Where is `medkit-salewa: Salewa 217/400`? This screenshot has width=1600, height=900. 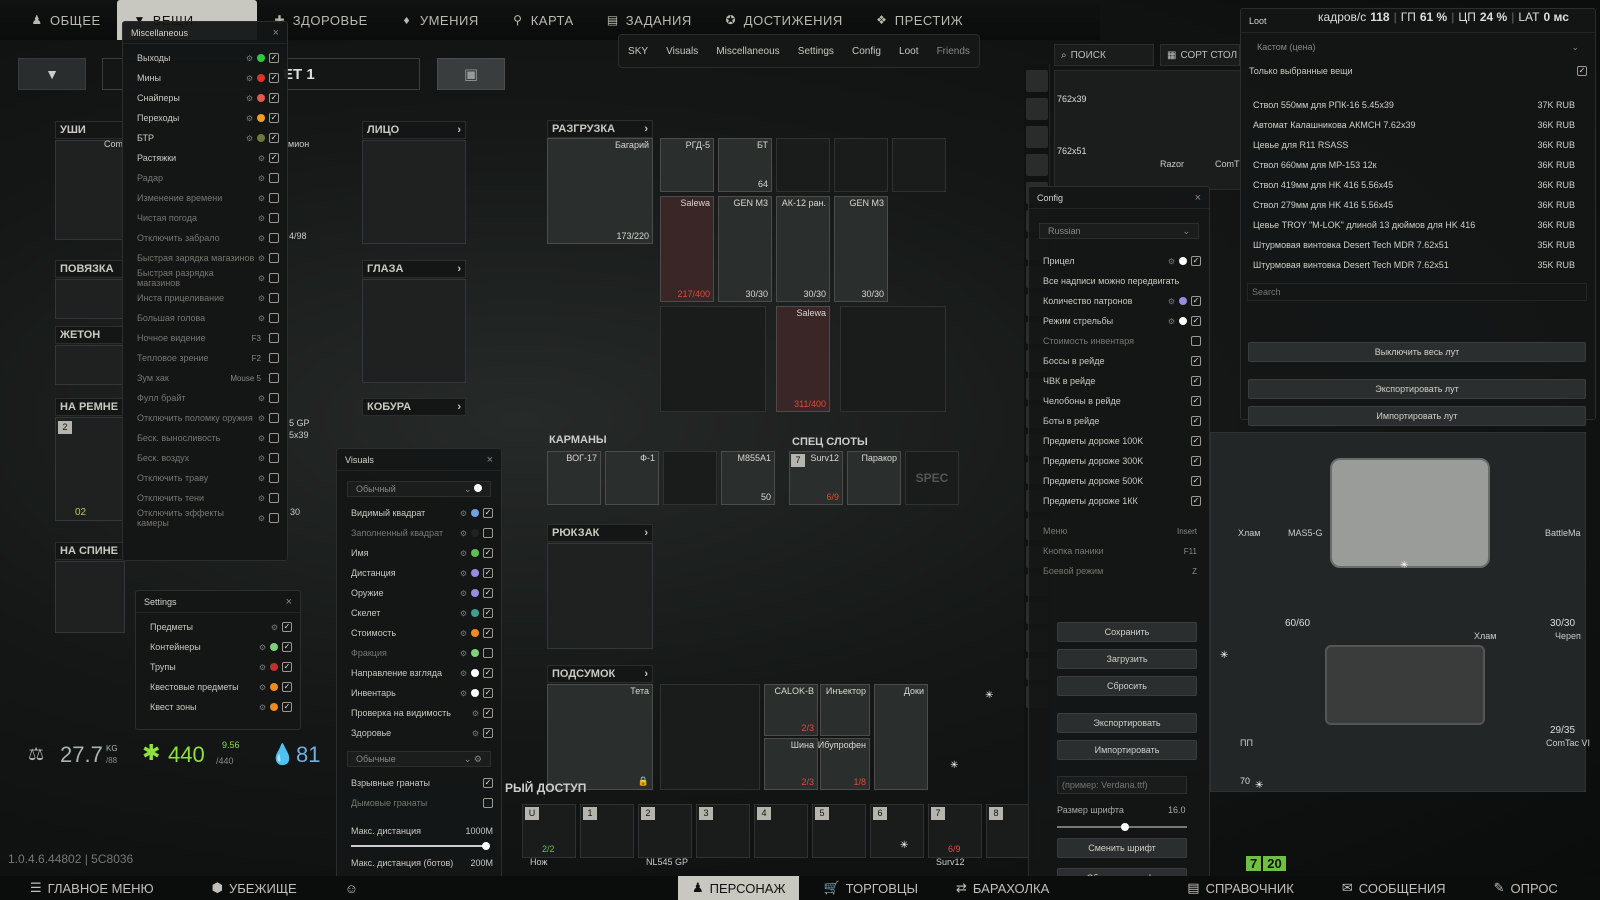
medkit-salewa: Salewa 217/400 is located at coordinates (687, 249).